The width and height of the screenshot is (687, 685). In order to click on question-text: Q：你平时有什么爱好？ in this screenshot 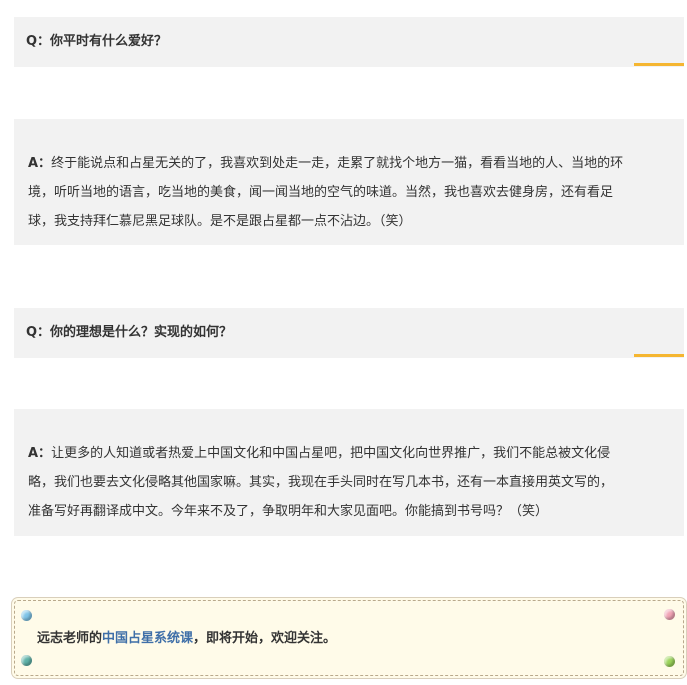, I will do `click(97, 41)`.